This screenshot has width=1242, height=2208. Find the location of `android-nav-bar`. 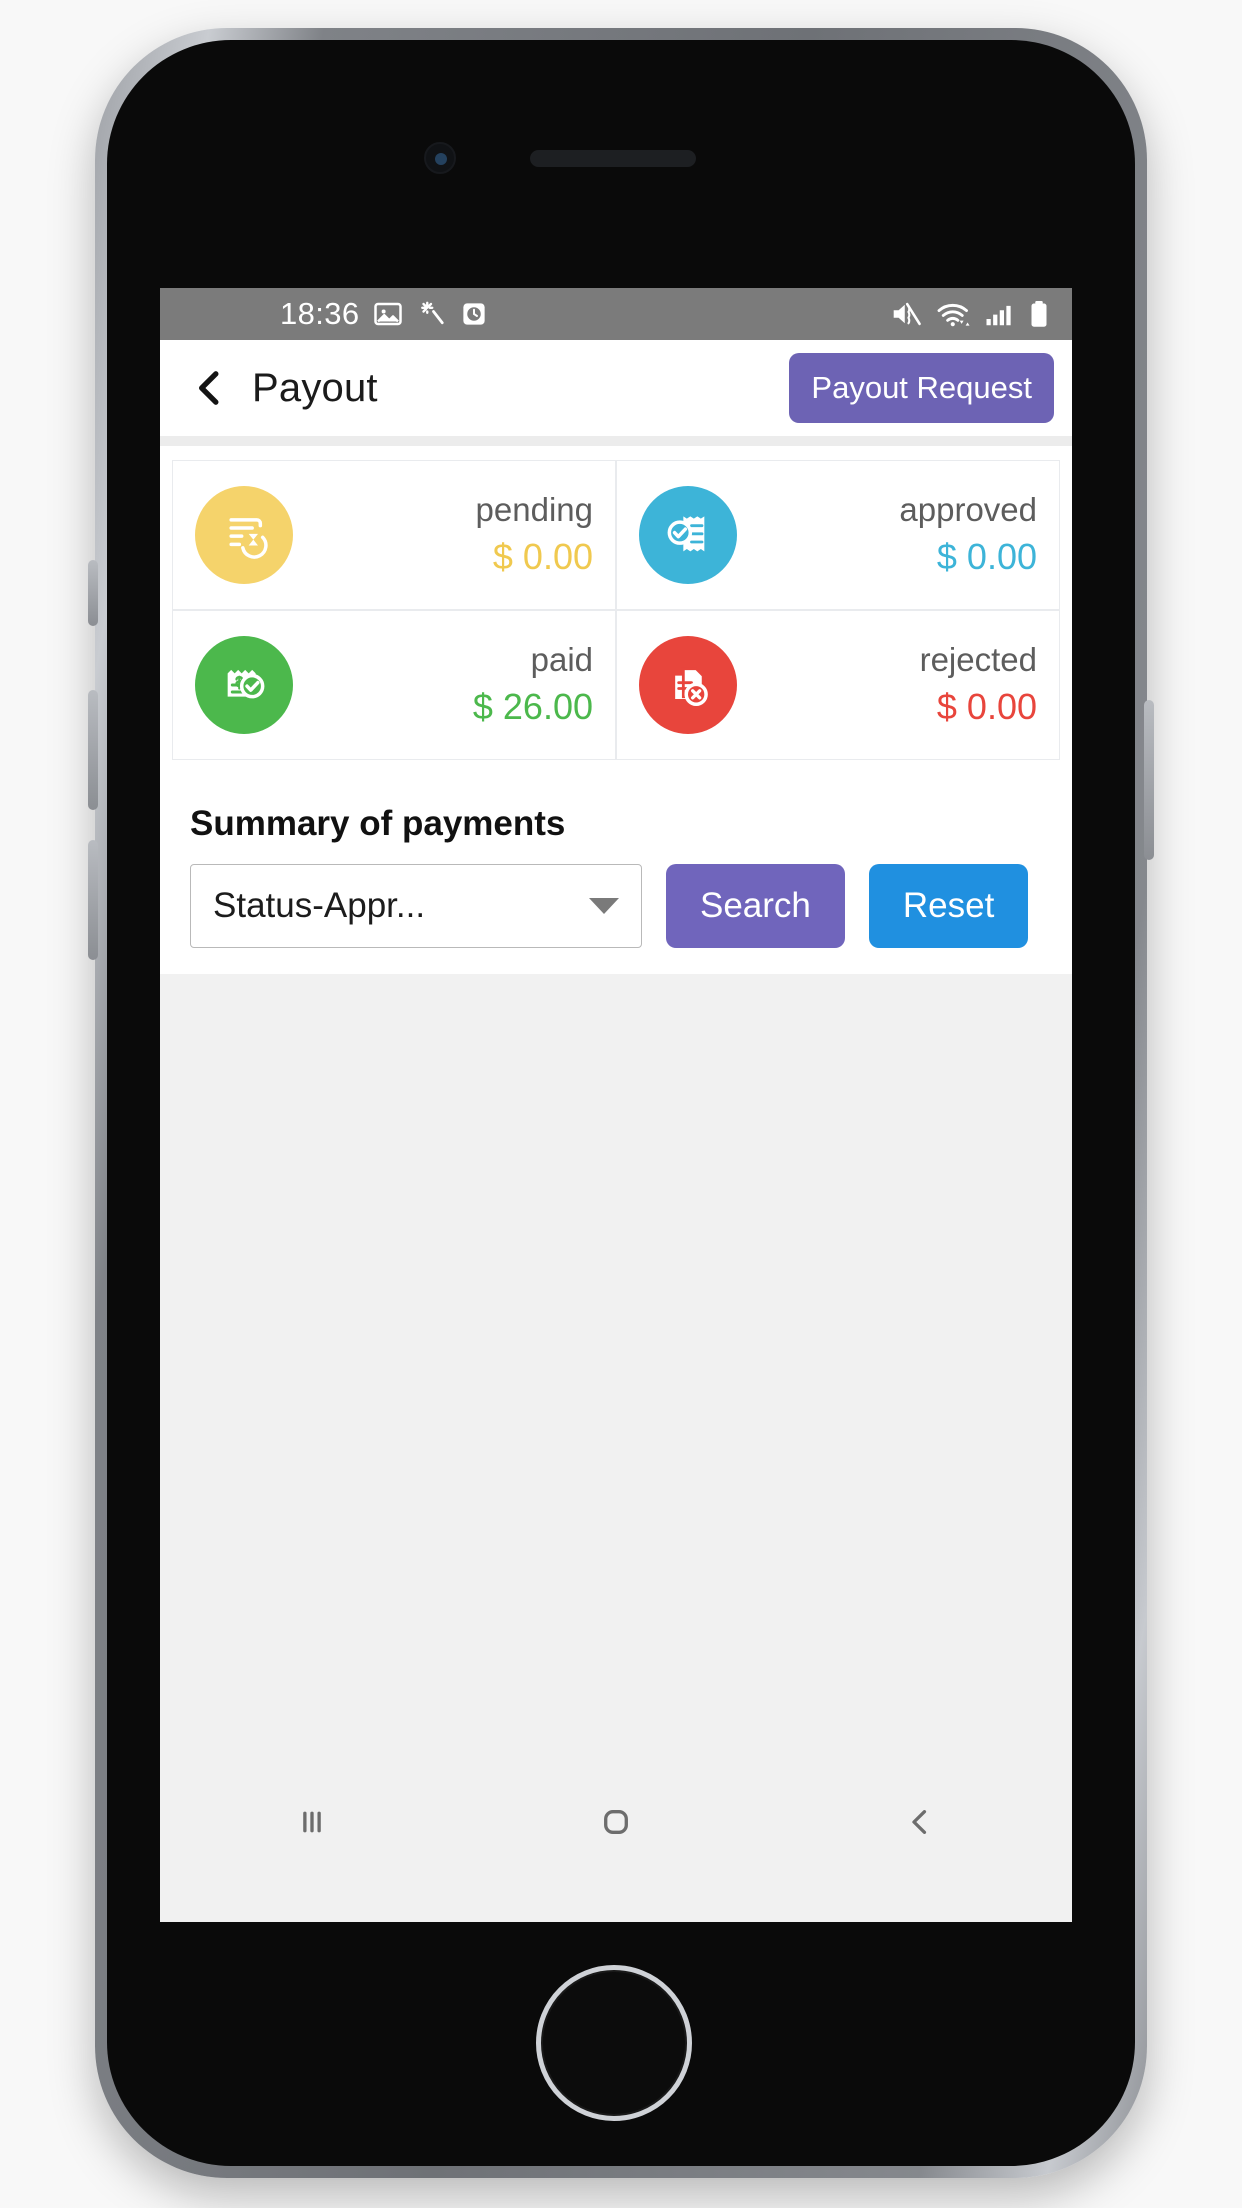

android-nav-bar is located at coordinates (616, 1822).